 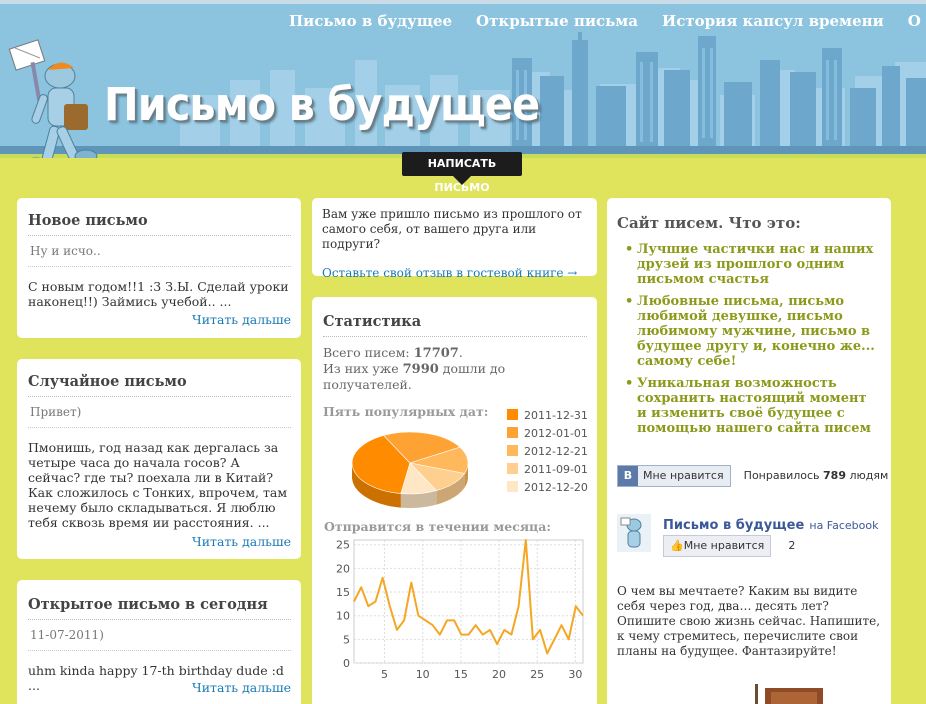 I want to click on month-line-chart: 0 5 10 15 20 25 5 10 15 20 25 30, so click(x=460, y=610).